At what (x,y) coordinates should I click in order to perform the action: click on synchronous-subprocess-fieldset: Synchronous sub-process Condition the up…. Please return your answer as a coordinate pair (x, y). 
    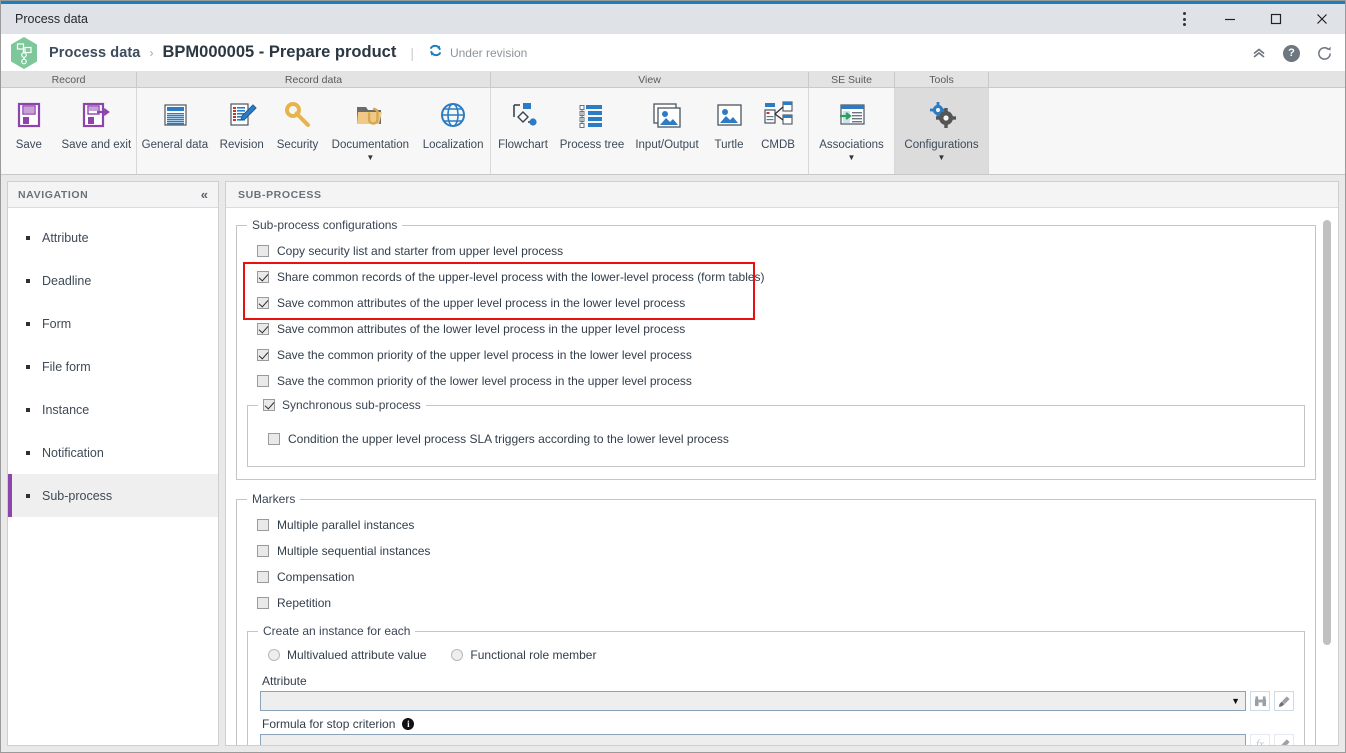
    Looking at the image, I should click on (776, 432).